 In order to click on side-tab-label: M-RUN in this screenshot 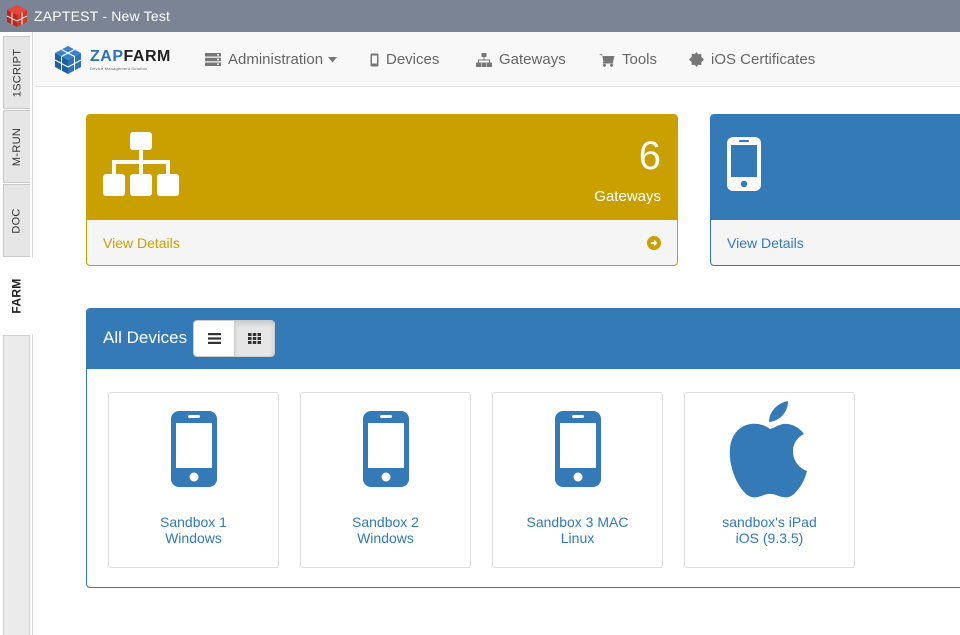, I will do `click(17, 146)`.